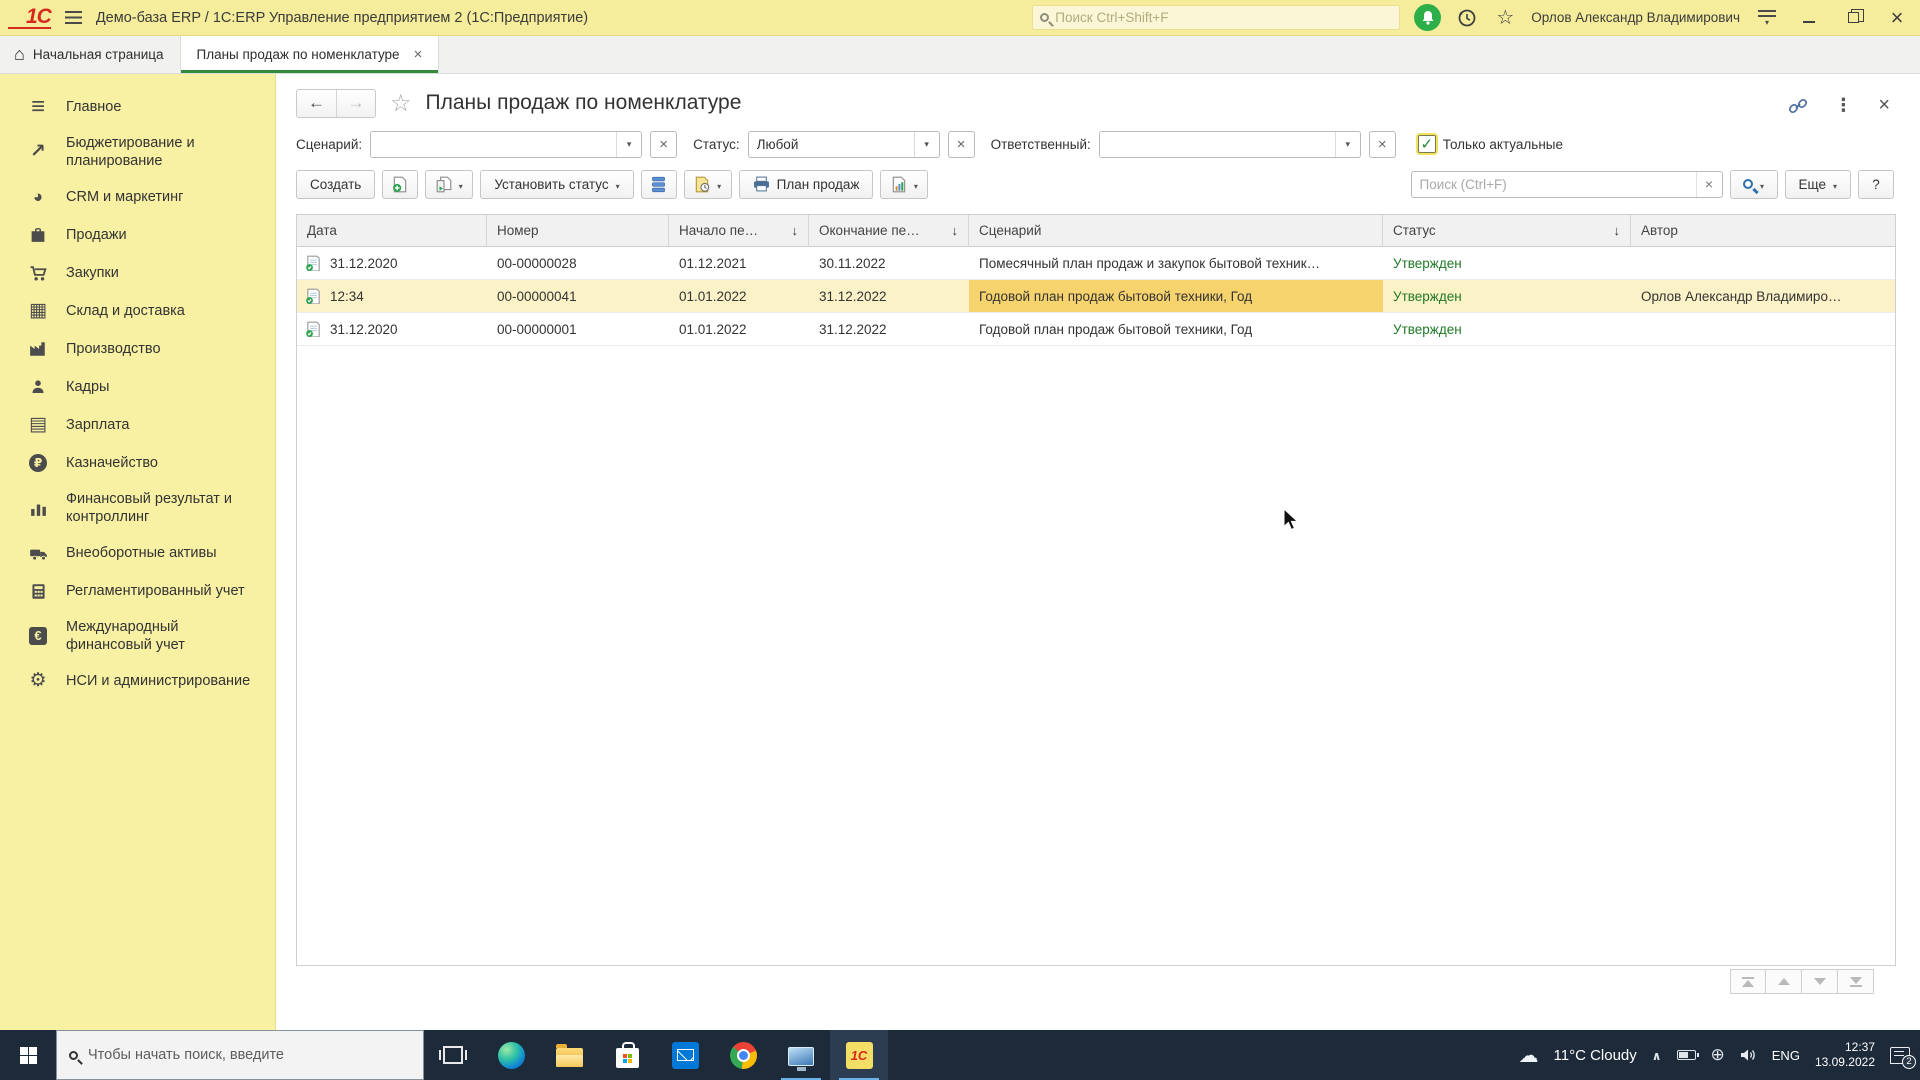 This screenshot has width=1920, height=1080. I want to click on history-button, so click(1467, 18).